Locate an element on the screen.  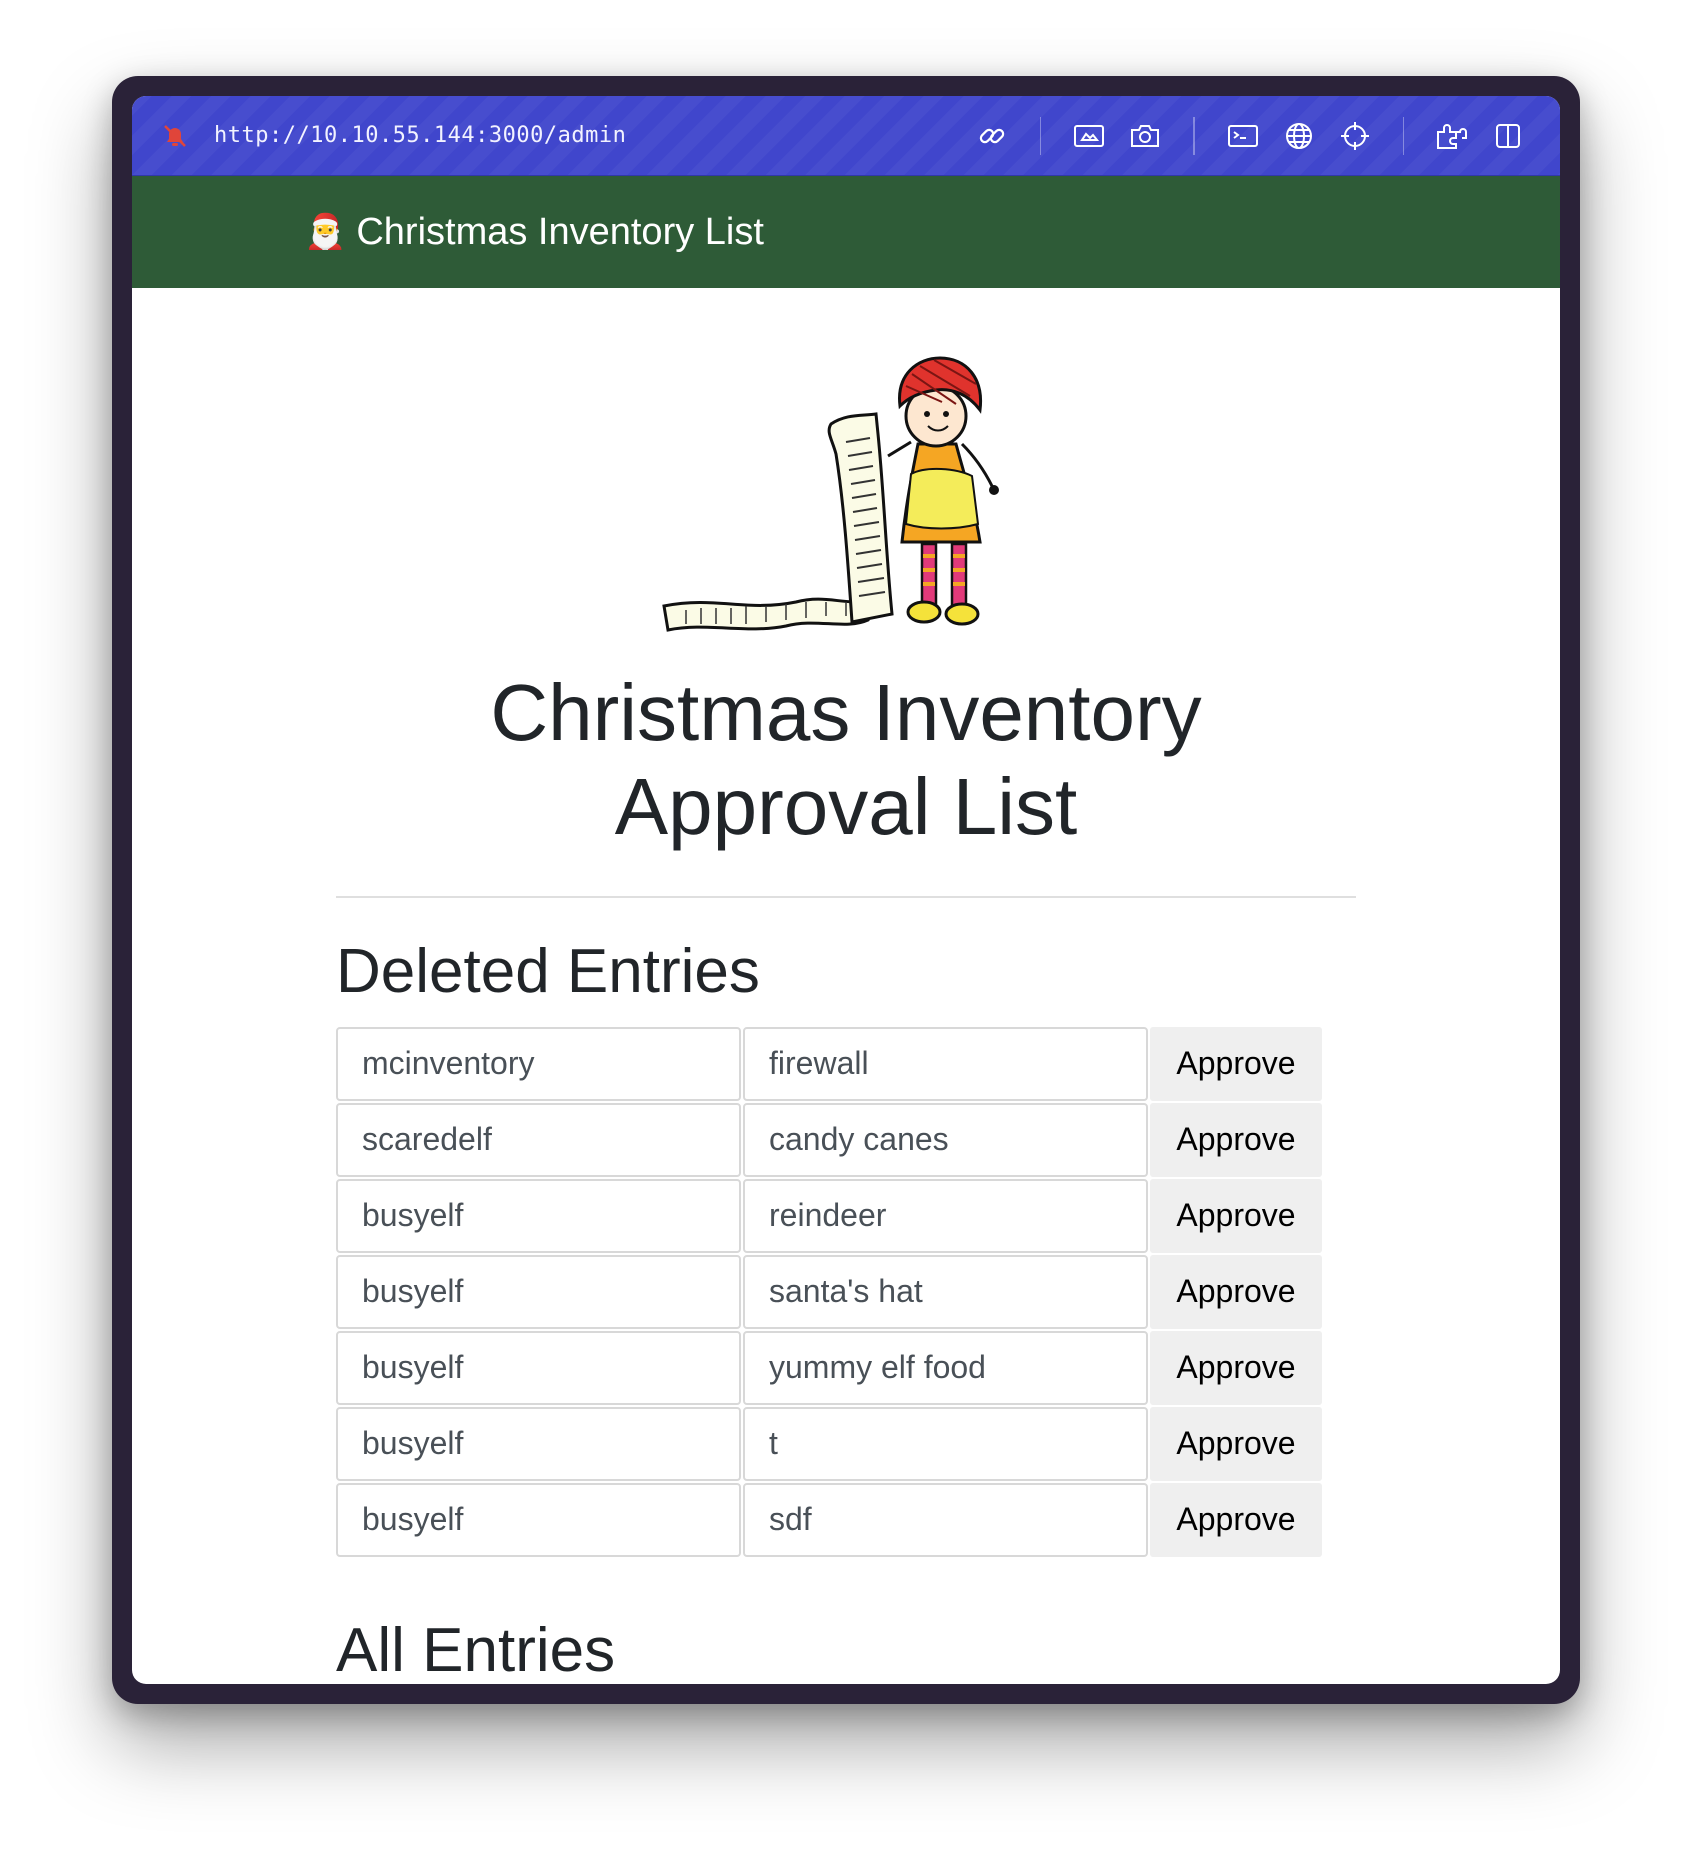
entry-item-field: firewall is located at coordinates (945, 1063).